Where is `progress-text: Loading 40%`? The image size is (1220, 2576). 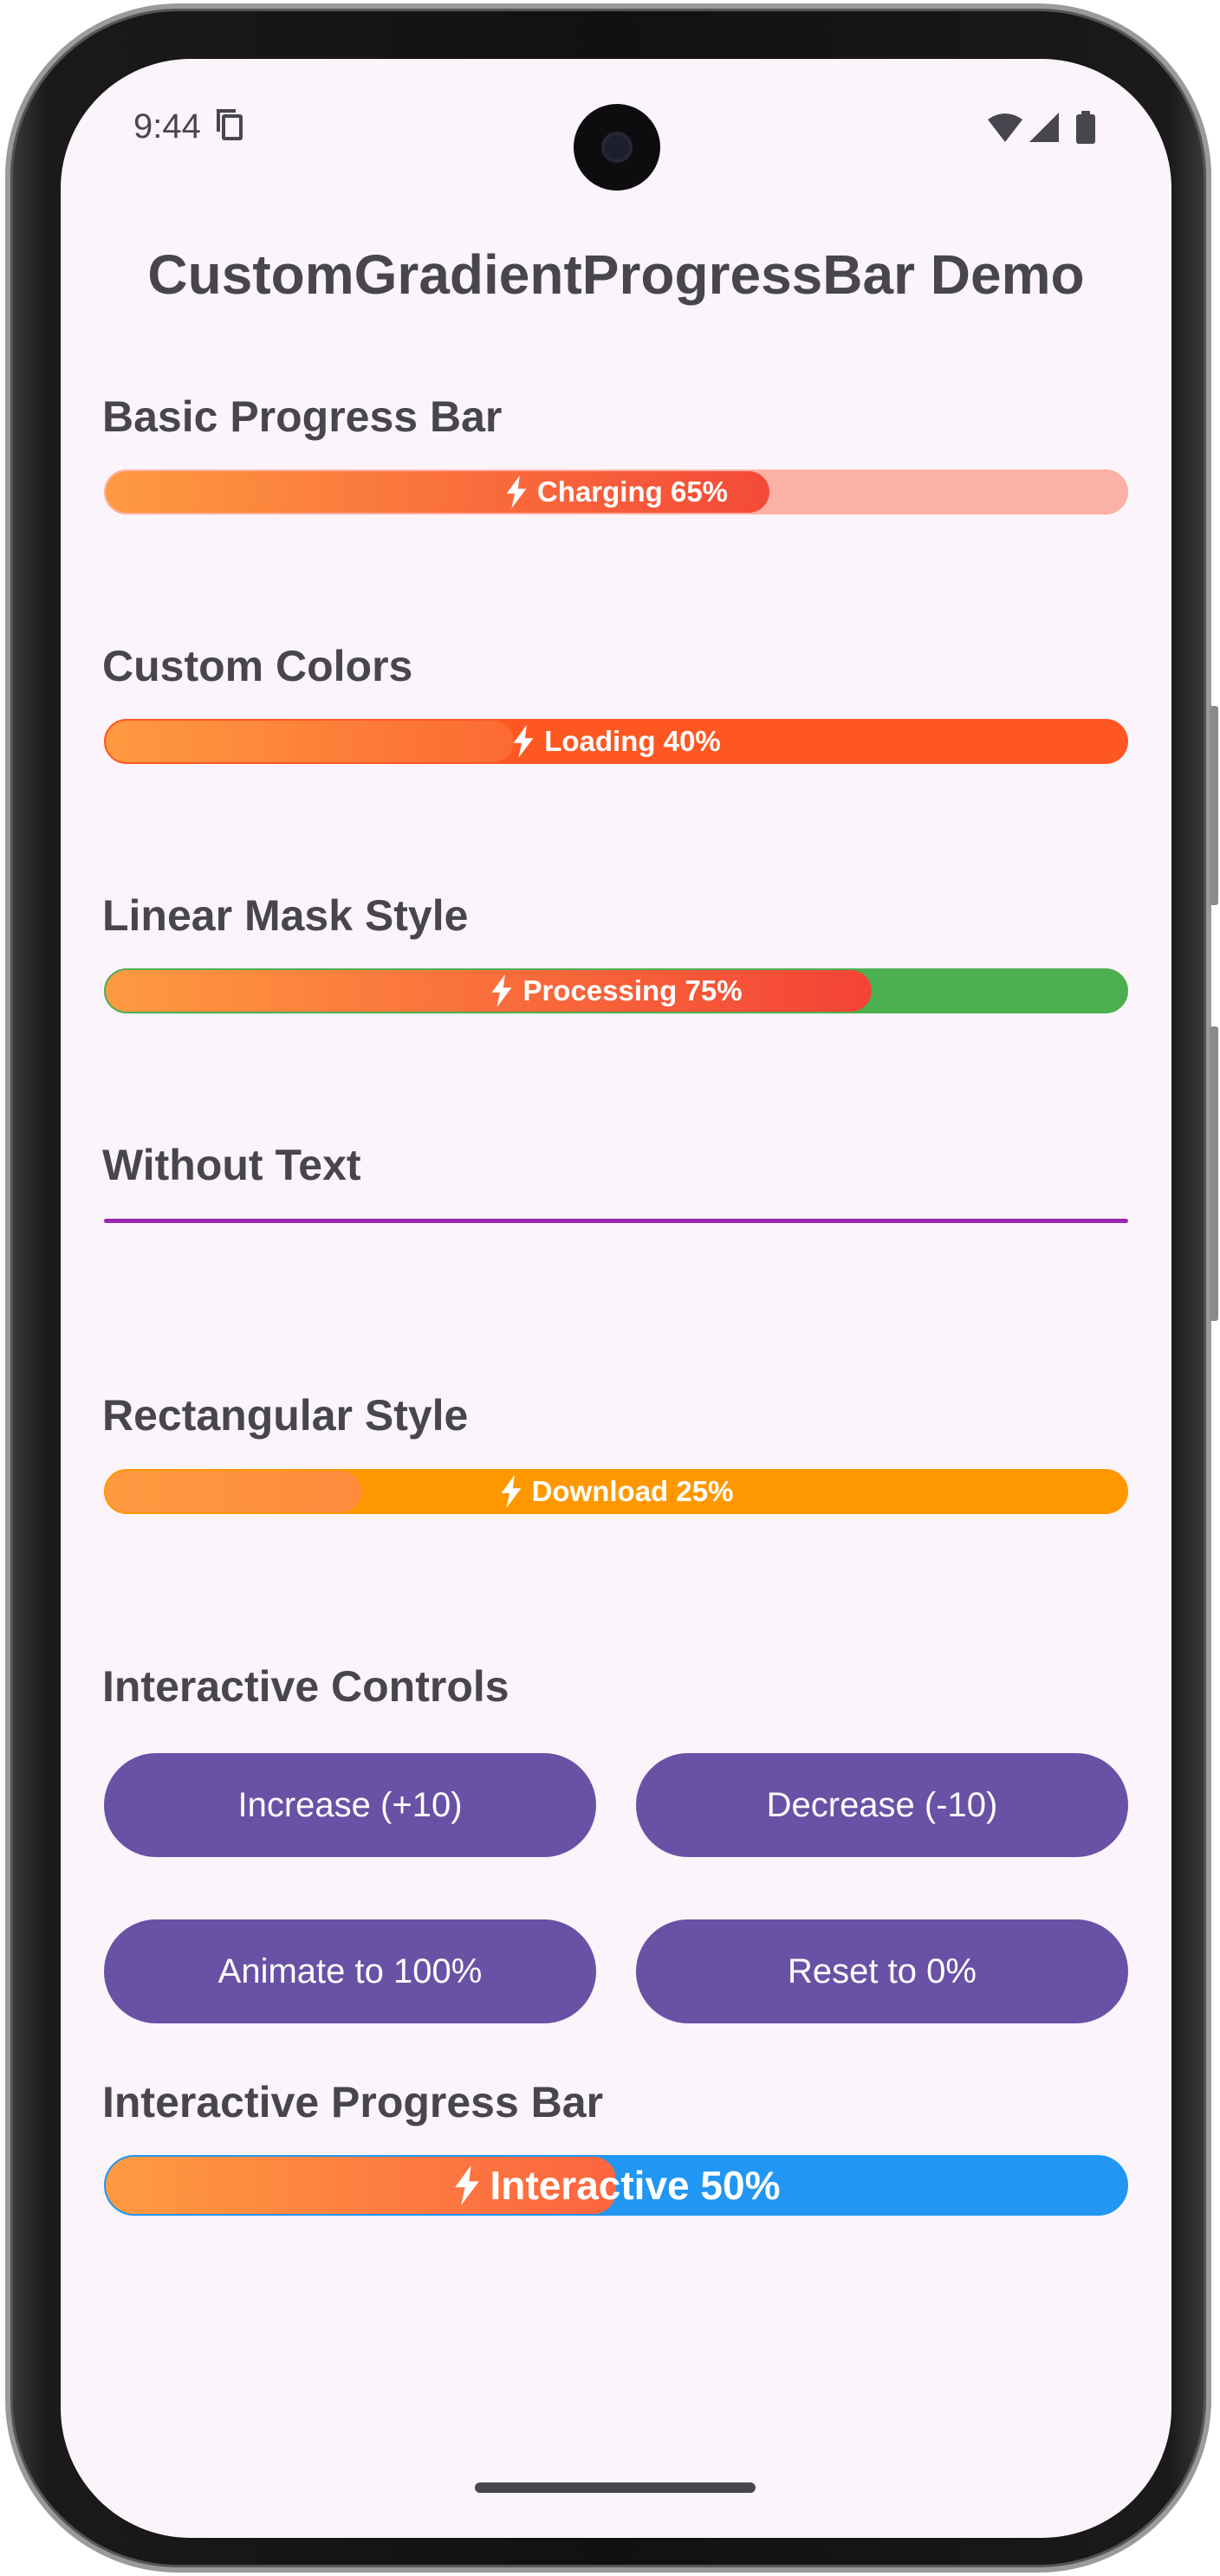 progress-text: Loading 40% is located at coordinates (632, 741).